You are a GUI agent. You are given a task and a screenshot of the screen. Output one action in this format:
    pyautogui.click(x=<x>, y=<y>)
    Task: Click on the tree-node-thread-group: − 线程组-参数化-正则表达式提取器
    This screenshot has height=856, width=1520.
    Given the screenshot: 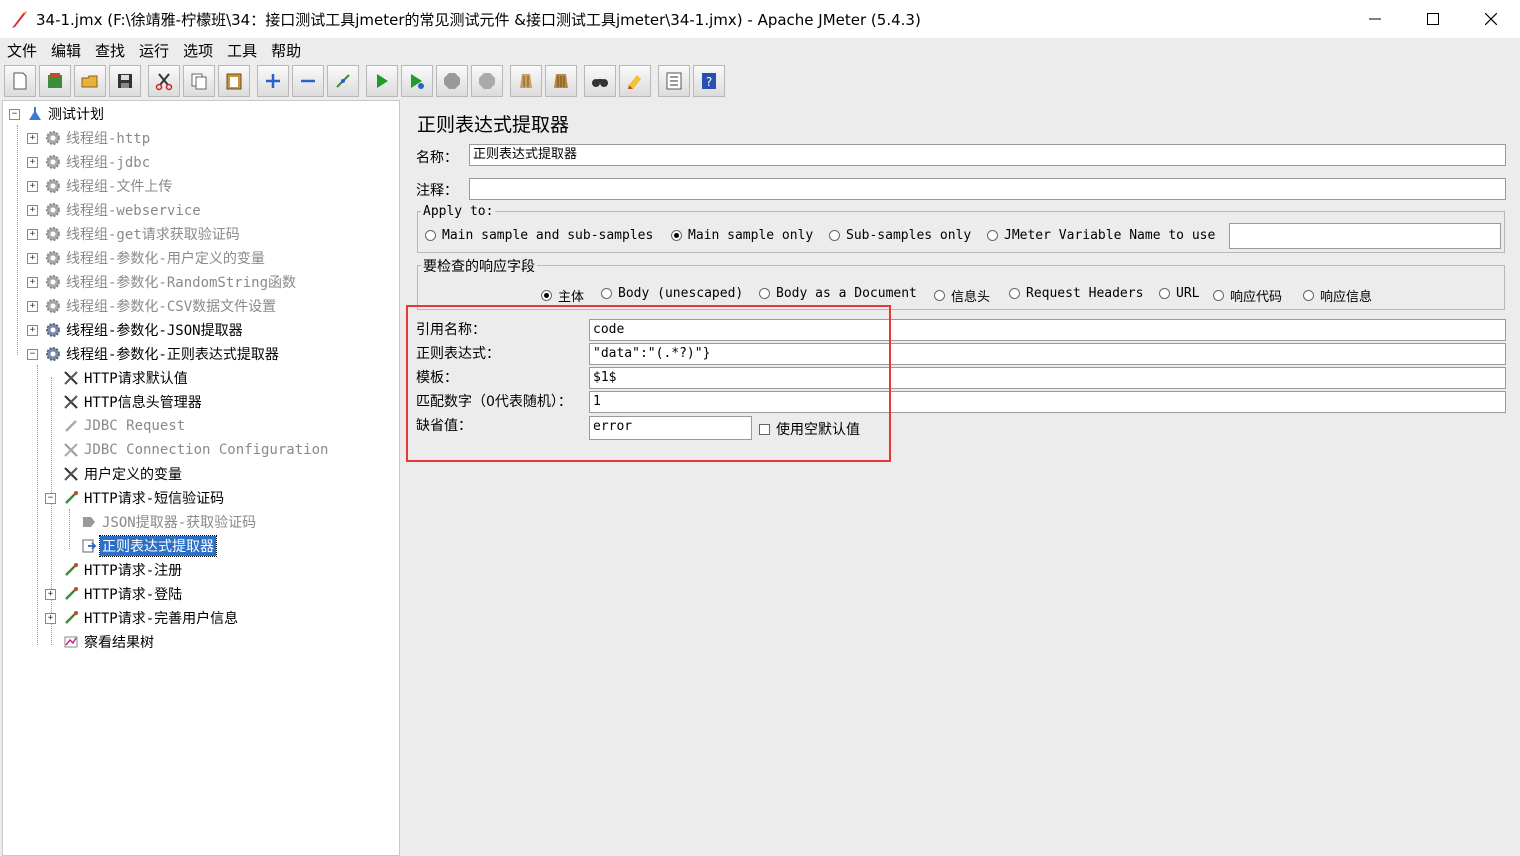 What is the action you would take?
    pyautogui.click(x=154, y=354)
    